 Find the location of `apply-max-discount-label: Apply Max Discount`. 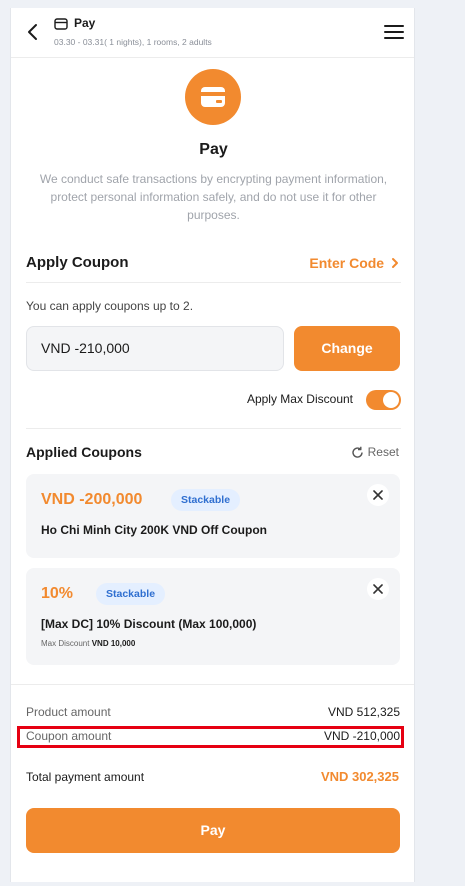

apply-max-discount-label: Apply Max Discount is located at coordinates (299, 399).